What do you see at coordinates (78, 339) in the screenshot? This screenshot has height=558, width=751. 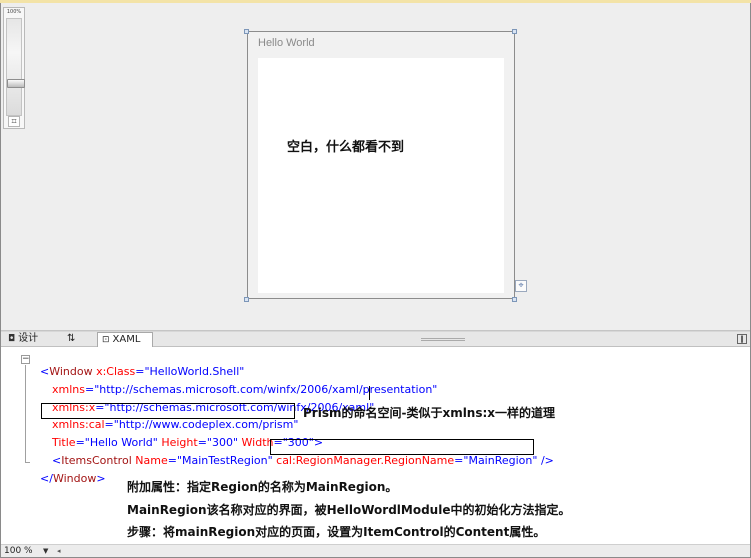 I see `swap-panes-button: ⇅` at bounding box center [78, 339].